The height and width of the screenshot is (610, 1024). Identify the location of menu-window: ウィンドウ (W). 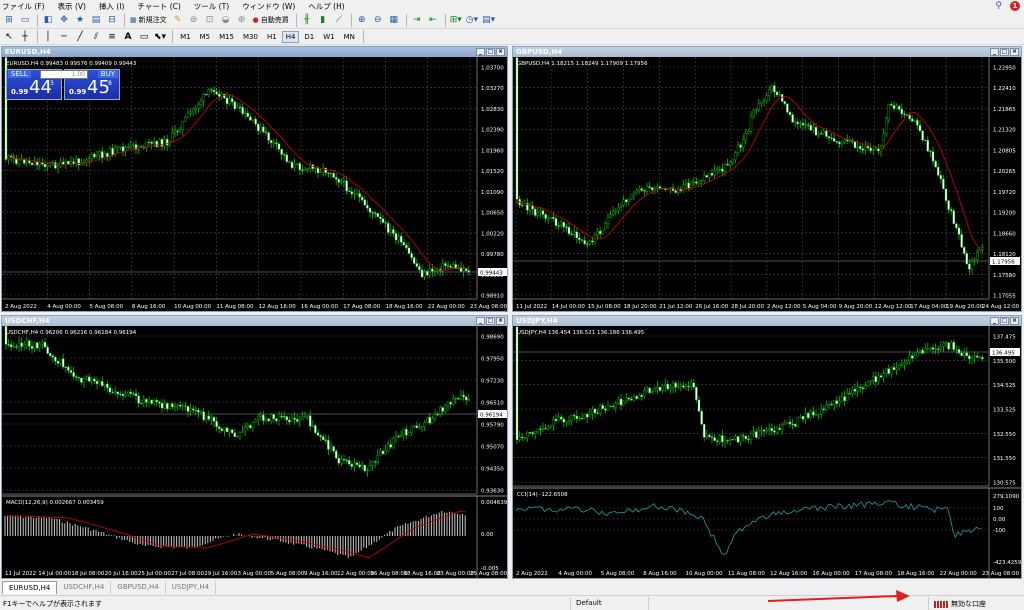
(268, 6).